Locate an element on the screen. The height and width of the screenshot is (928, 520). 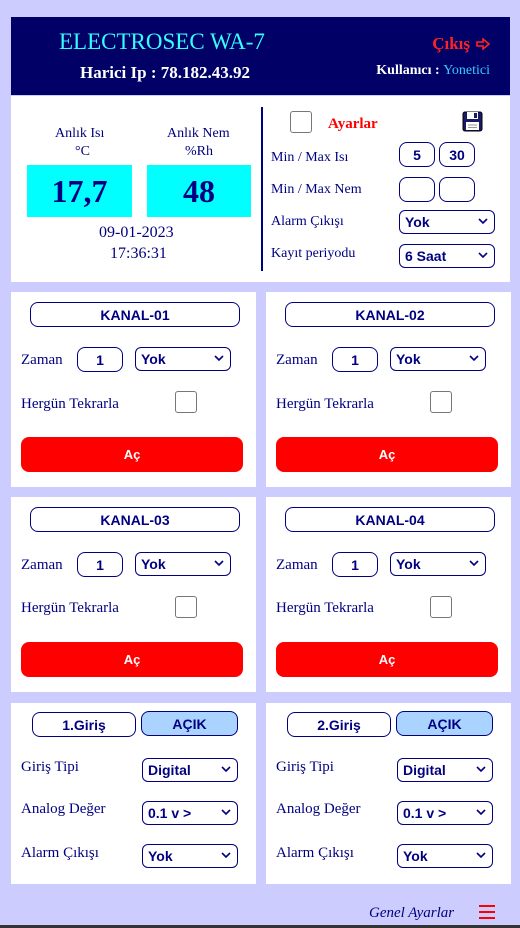
settings-title: Ayarlar is located at coordinates (353, 124).